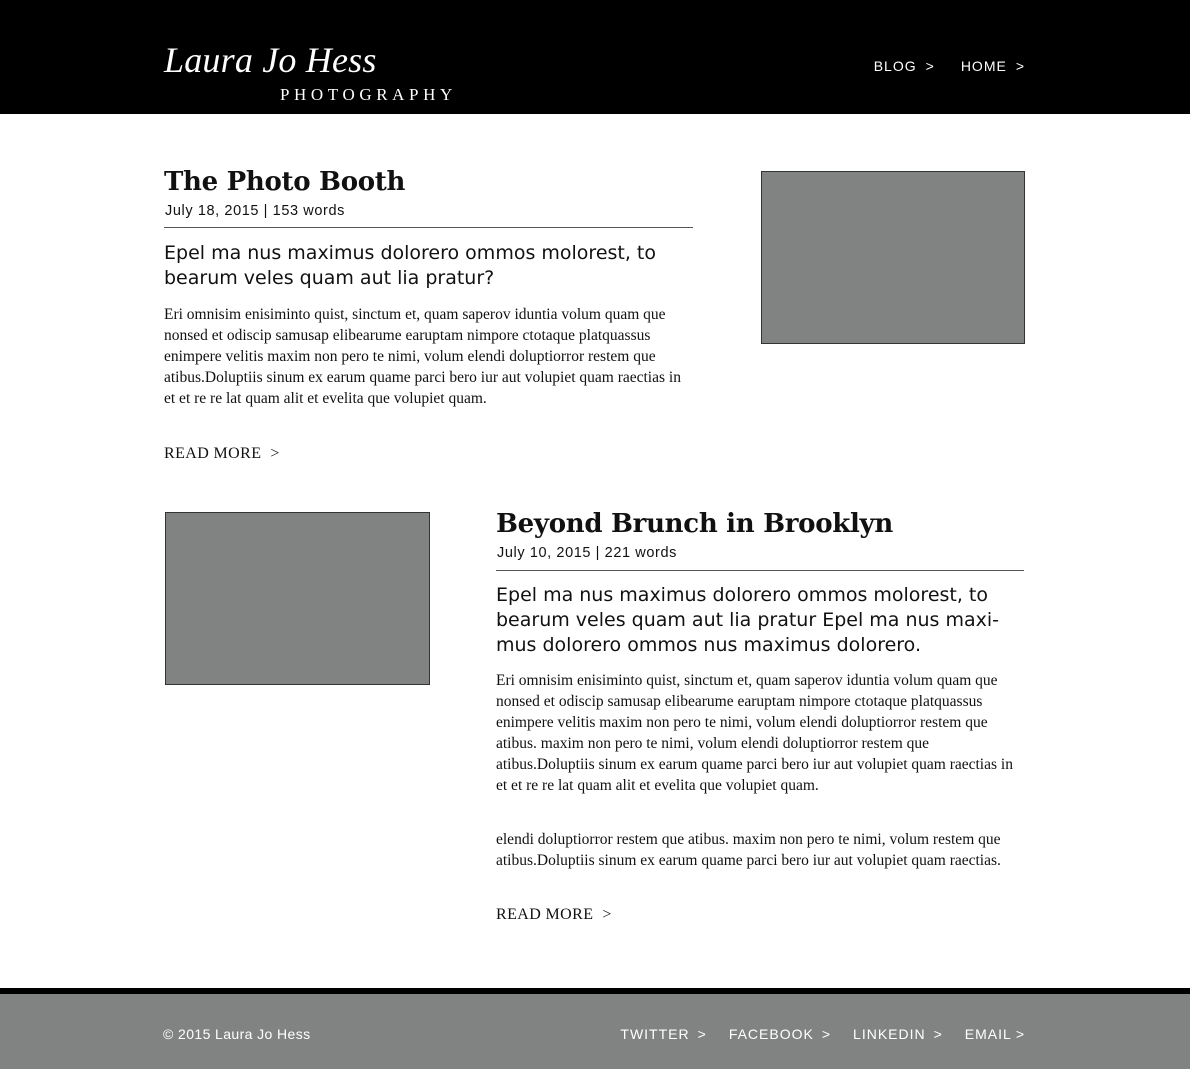 The image size is (1190, 1069). I want to click on footer-link-label: EMAIL, so click(988, 1034).